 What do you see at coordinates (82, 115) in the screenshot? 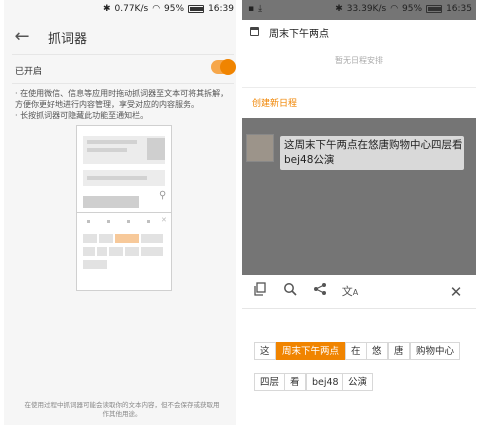
I see `description-line: · 长按抓词器可隐藏此功能至通知栏。` at bounding box center [82, 115].